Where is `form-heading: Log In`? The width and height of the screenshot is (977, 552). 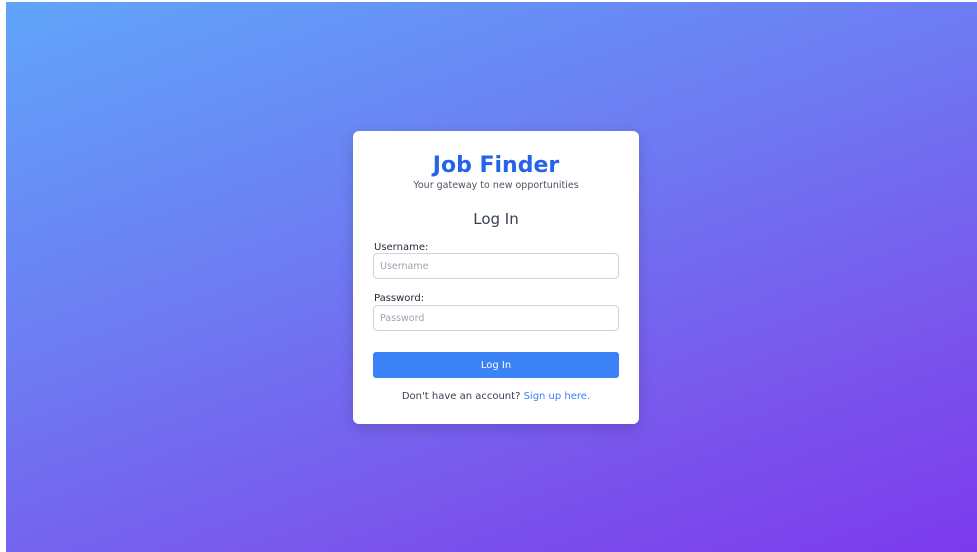
form-heading: Log In is located at coordinates (496, 219).